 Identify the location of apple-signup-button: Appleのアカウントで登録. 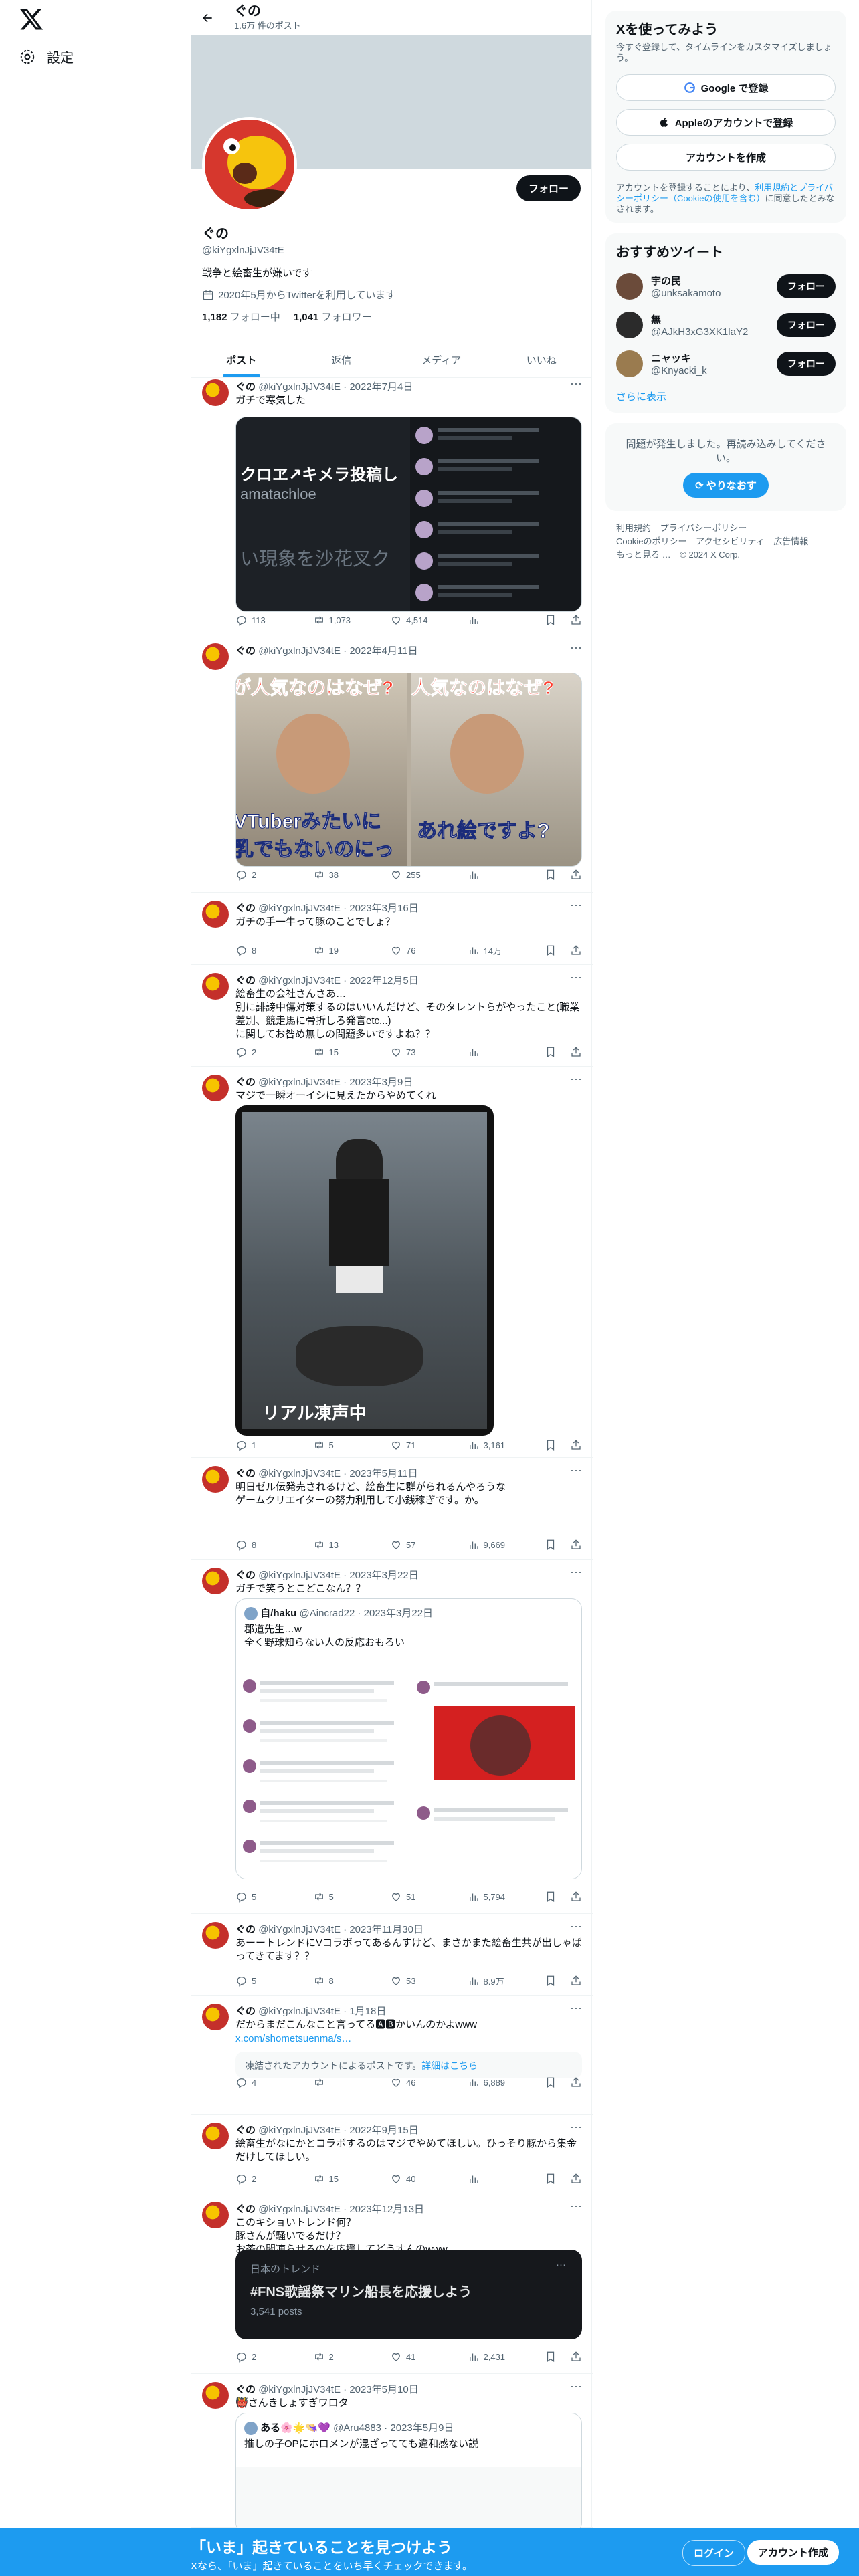
(726, 123).